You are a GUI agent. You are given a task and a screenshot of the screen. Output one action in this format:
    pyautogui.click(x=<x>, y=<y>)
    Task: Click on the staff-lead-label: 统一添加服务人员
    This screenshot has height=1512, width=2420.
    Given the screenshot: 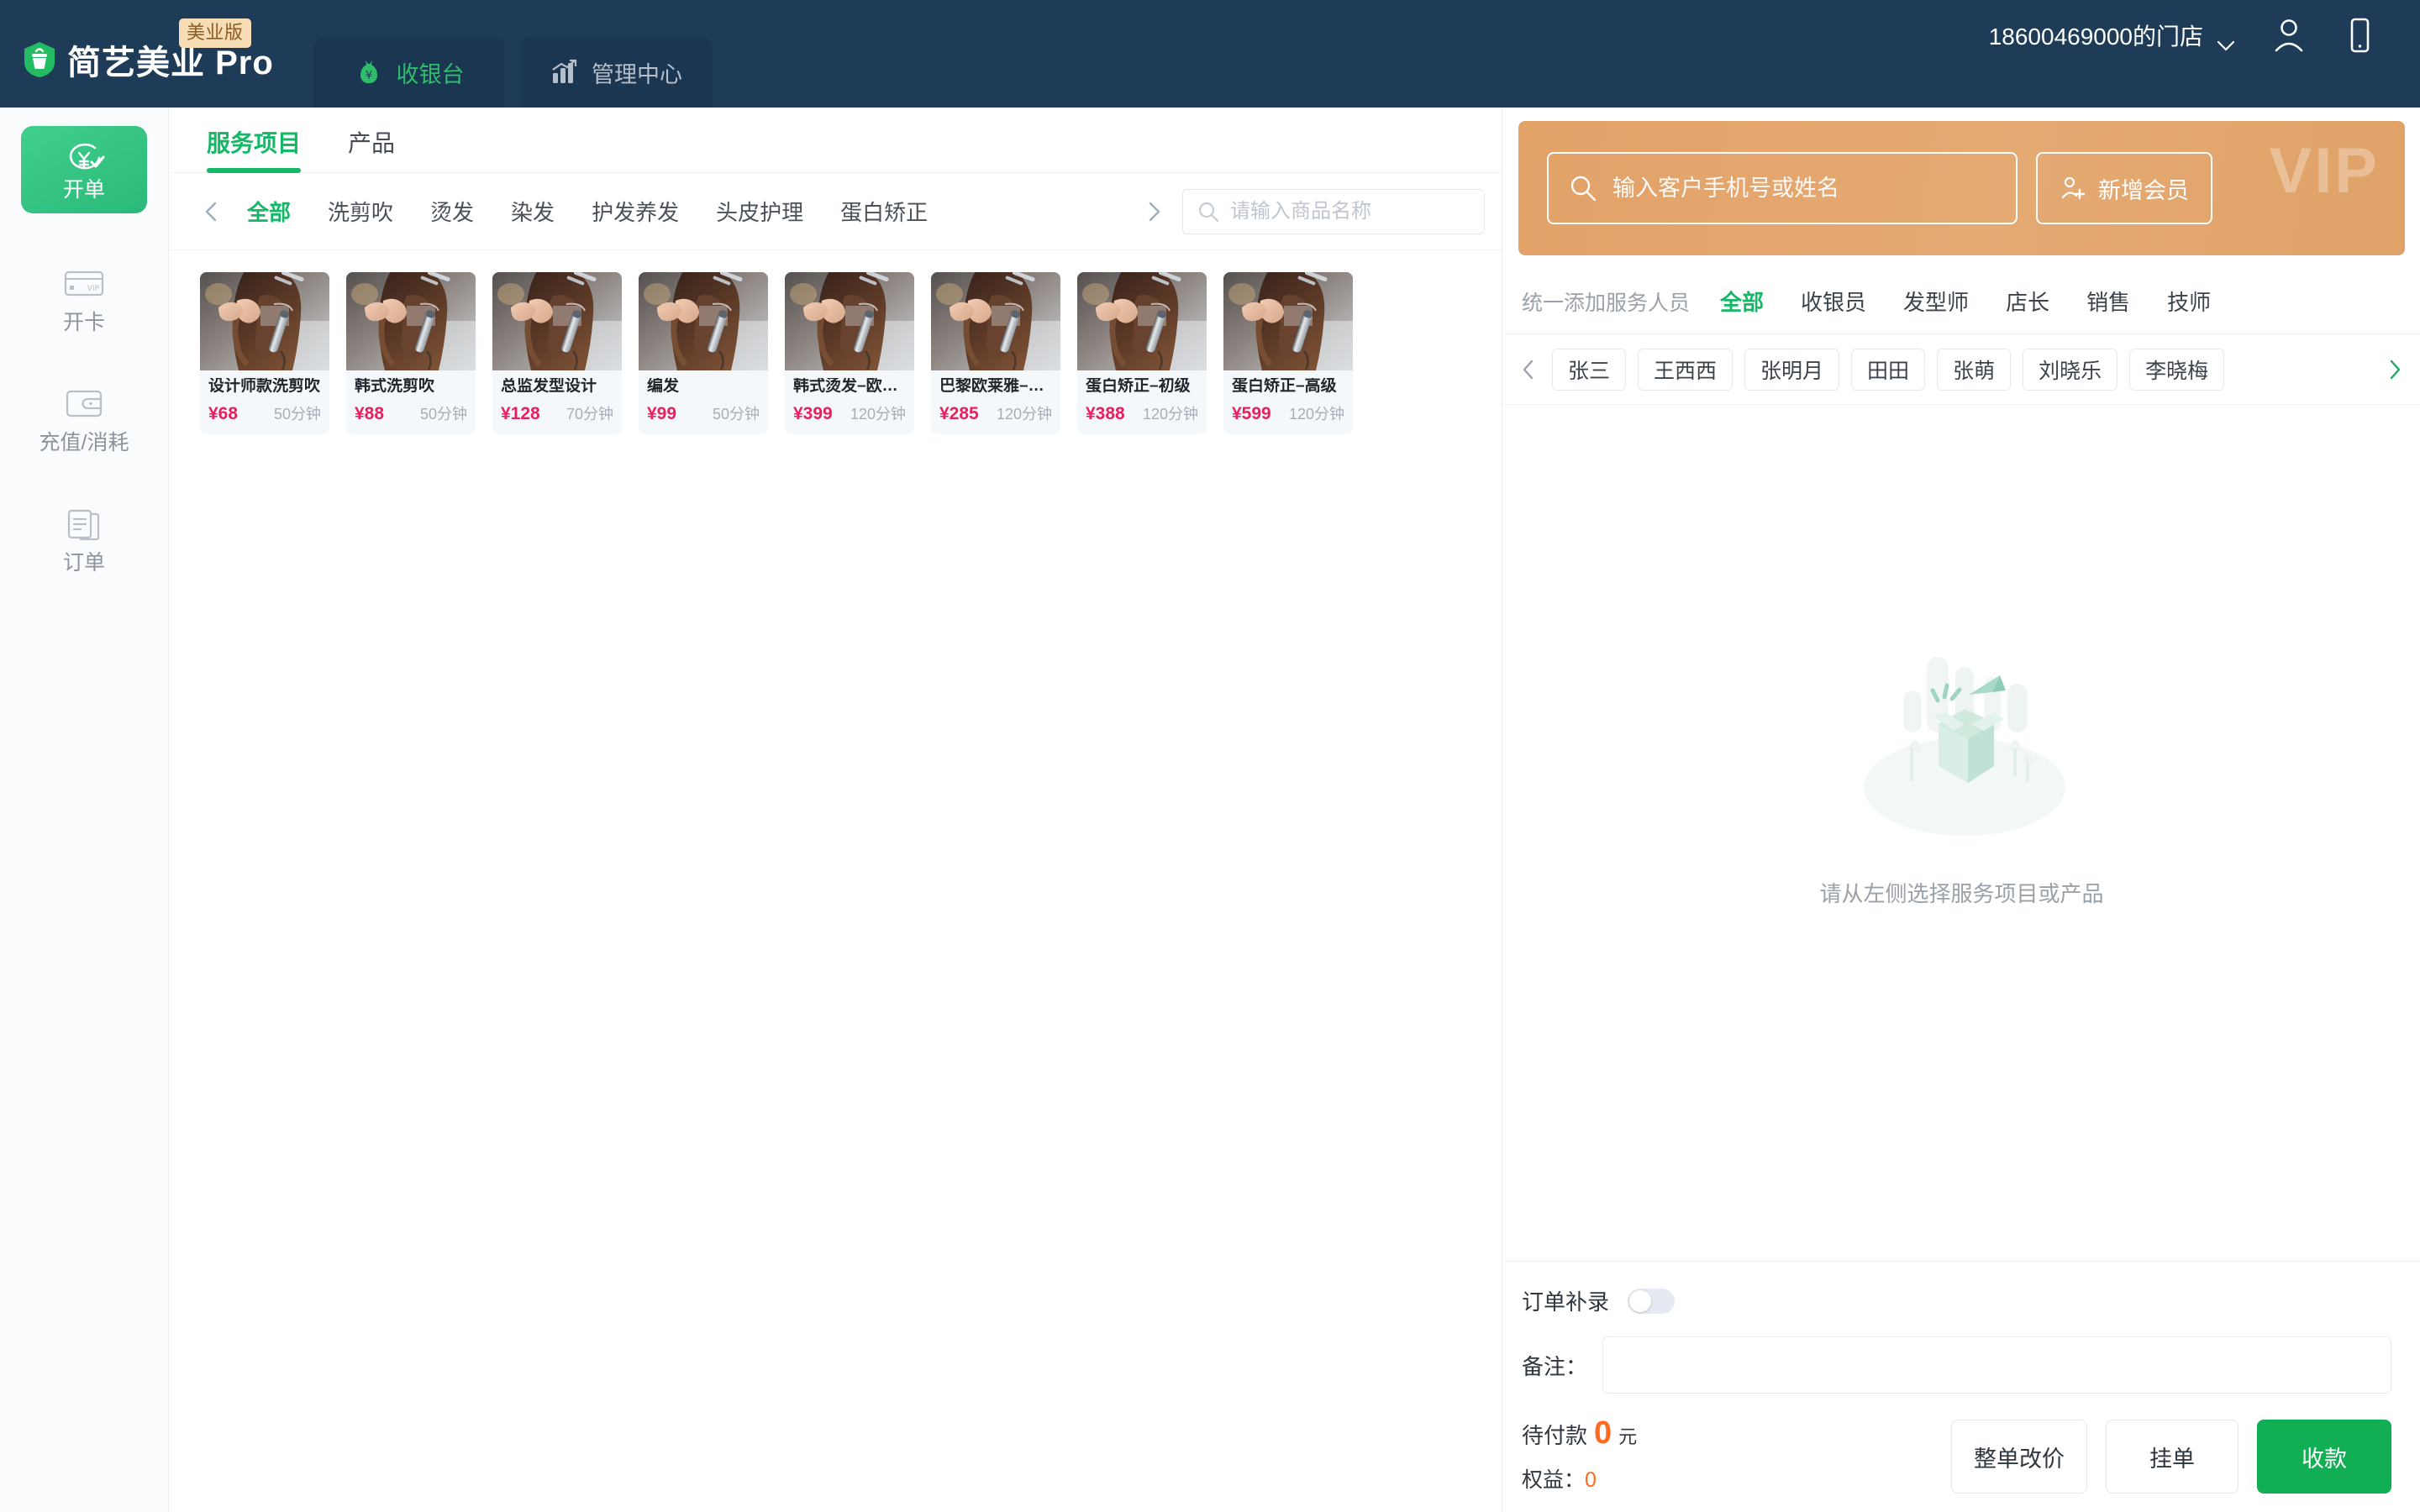 What is the action you would take?
    pyautogui.click(x=1606, y=303)
    